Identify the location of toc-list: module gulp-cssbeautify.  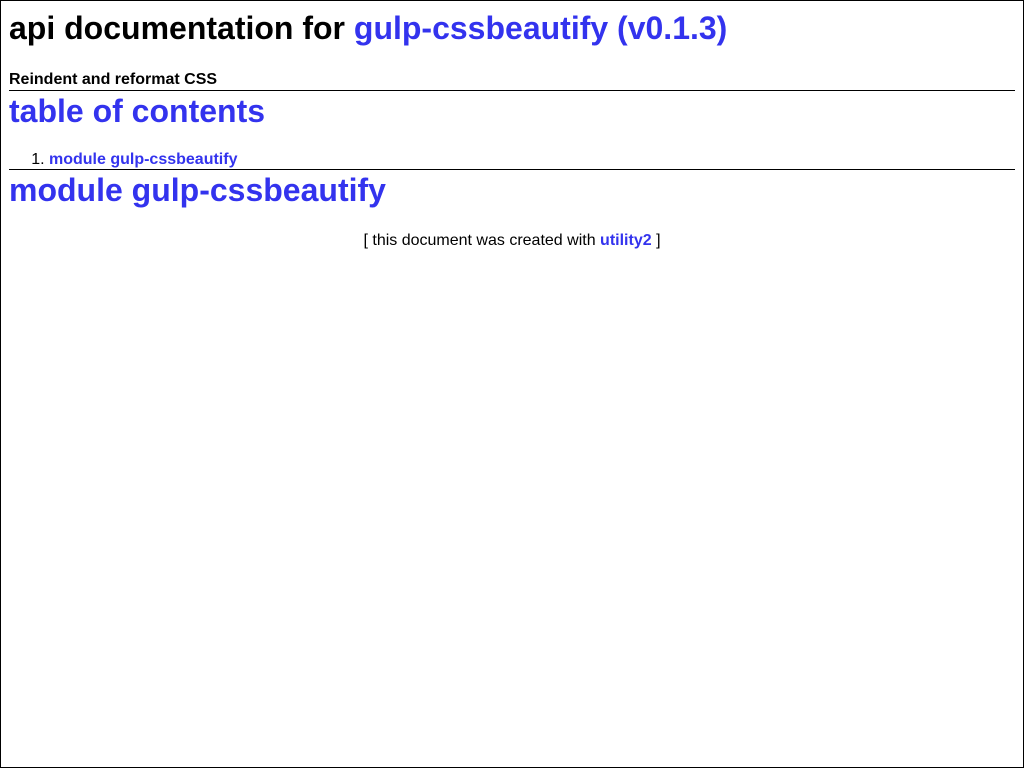
(512, 160).